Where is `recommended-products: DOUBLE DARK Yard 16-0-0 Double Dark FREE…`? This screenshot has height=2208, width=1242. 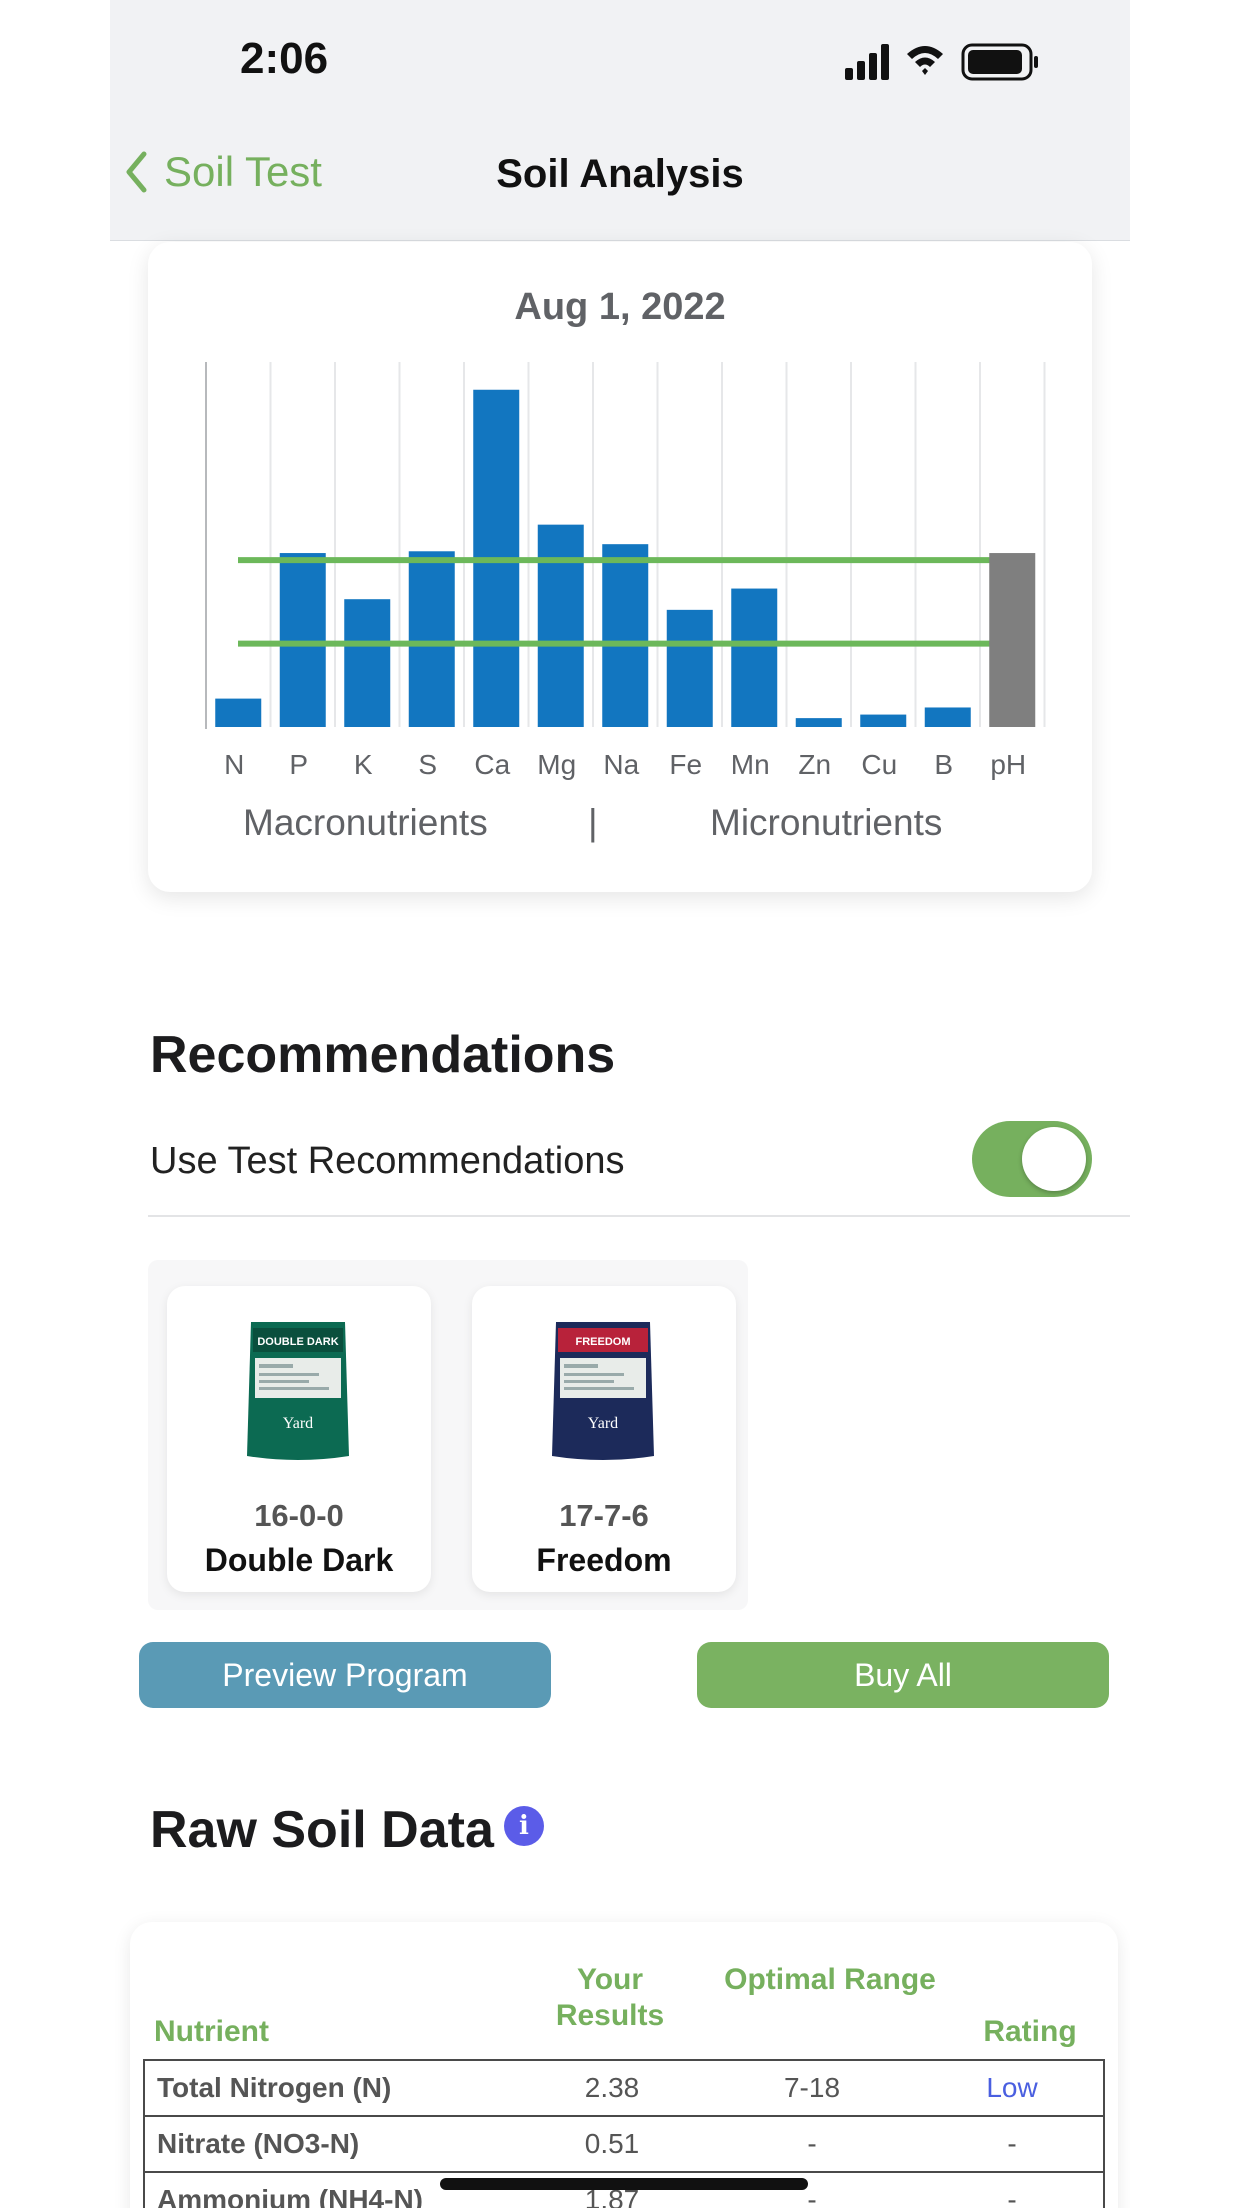
recommended-products: DOUBLE DARK Yard 16-0-0 Double Dark FREE… is located at coordinates (448, 1435).